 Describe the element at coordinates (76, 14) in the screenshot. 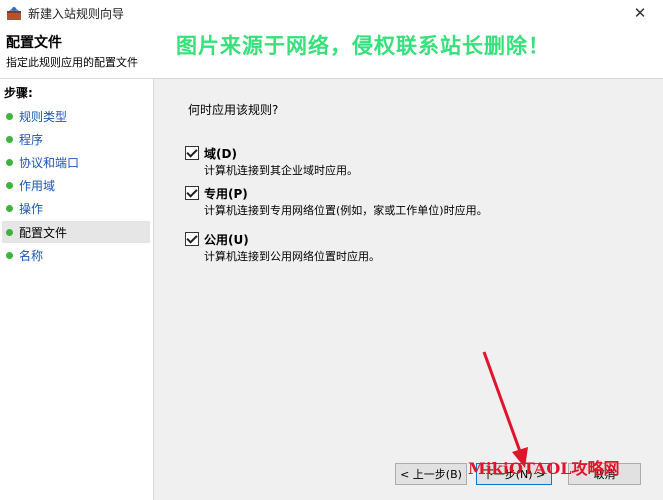

I see `window-title: 新建入站规则向导` at that location.